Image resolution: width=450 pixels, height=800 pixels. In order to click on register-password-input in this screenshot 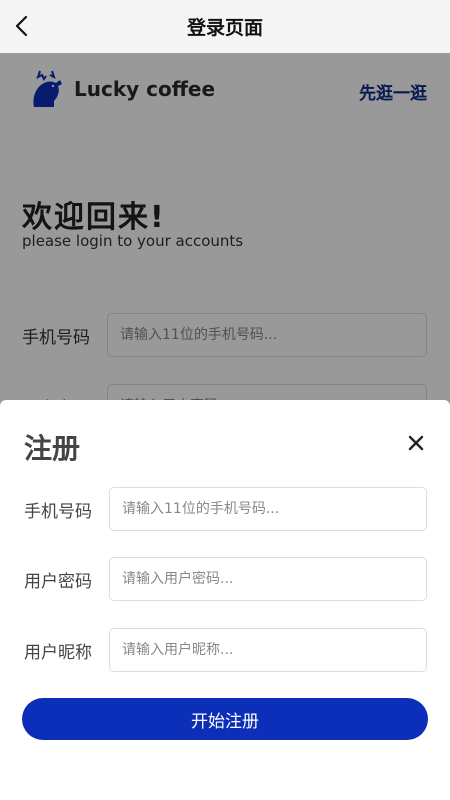, I will do `click(268, 579)`.